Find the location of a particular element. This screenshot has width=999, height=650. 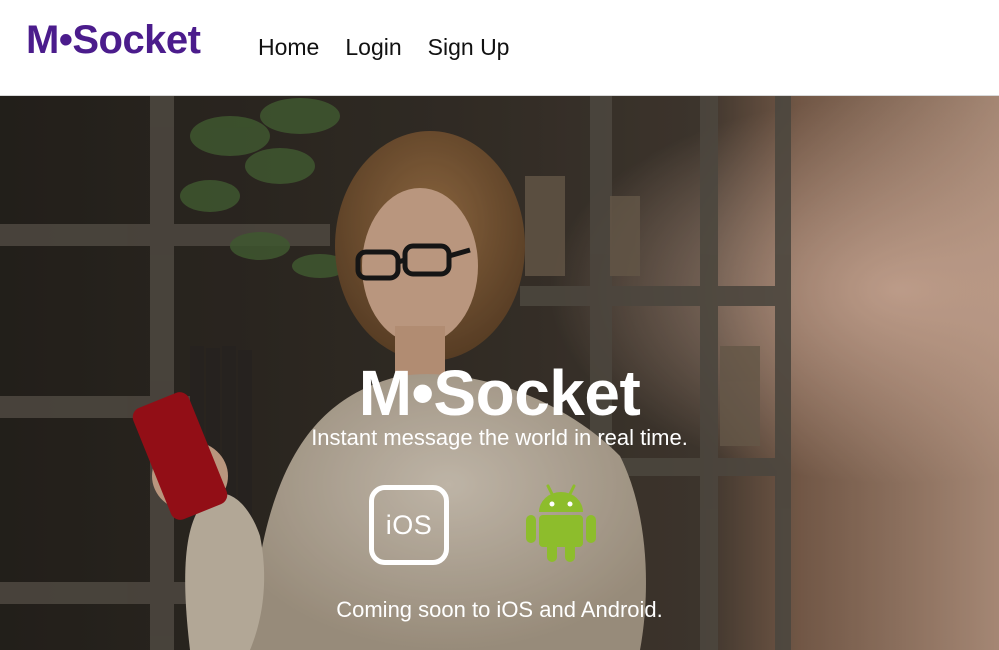

hero-title: M•Socket is located at coordinates (499, 393).